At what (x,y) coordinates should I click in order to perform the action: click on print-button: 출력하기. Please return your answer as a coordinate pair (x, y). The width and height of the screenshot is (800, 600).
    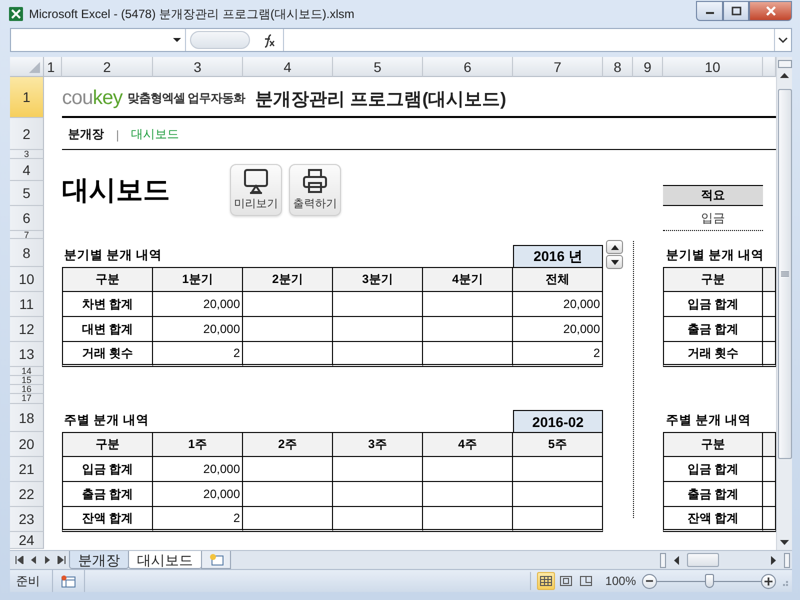
    Looking at the image, I should click on (315, 190).